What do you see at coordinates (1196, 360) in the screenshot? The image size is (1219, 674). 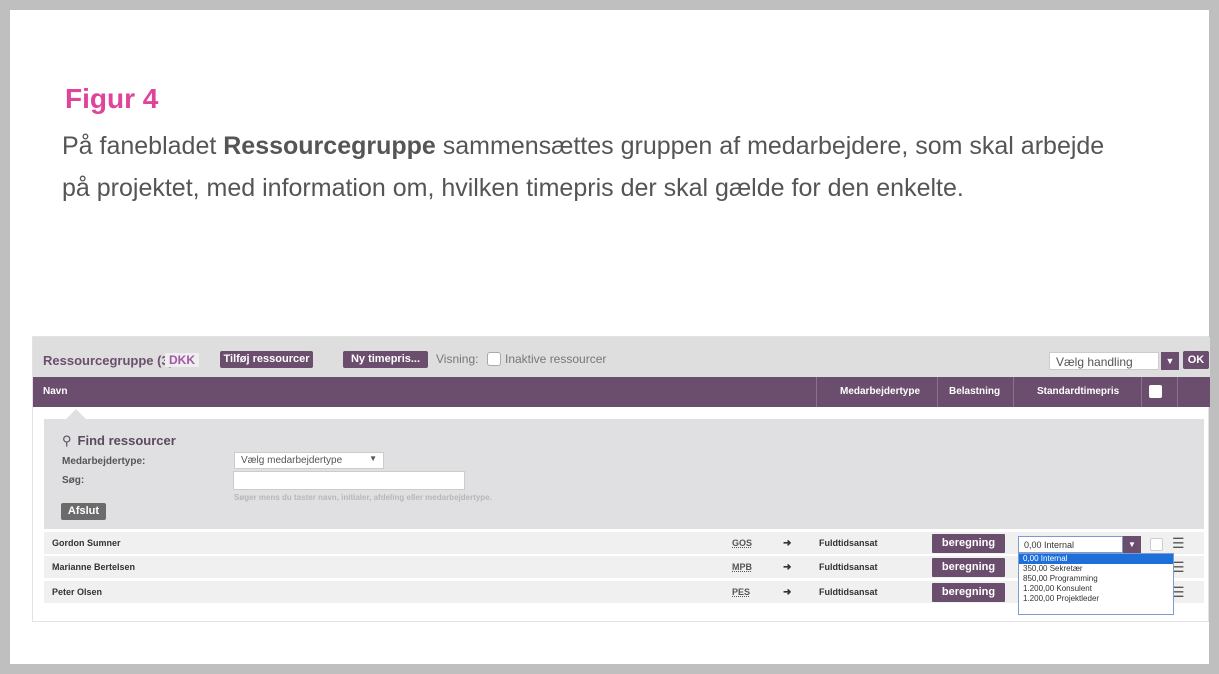 I see `ok-button: OK` at bounding box center [1196, 360].